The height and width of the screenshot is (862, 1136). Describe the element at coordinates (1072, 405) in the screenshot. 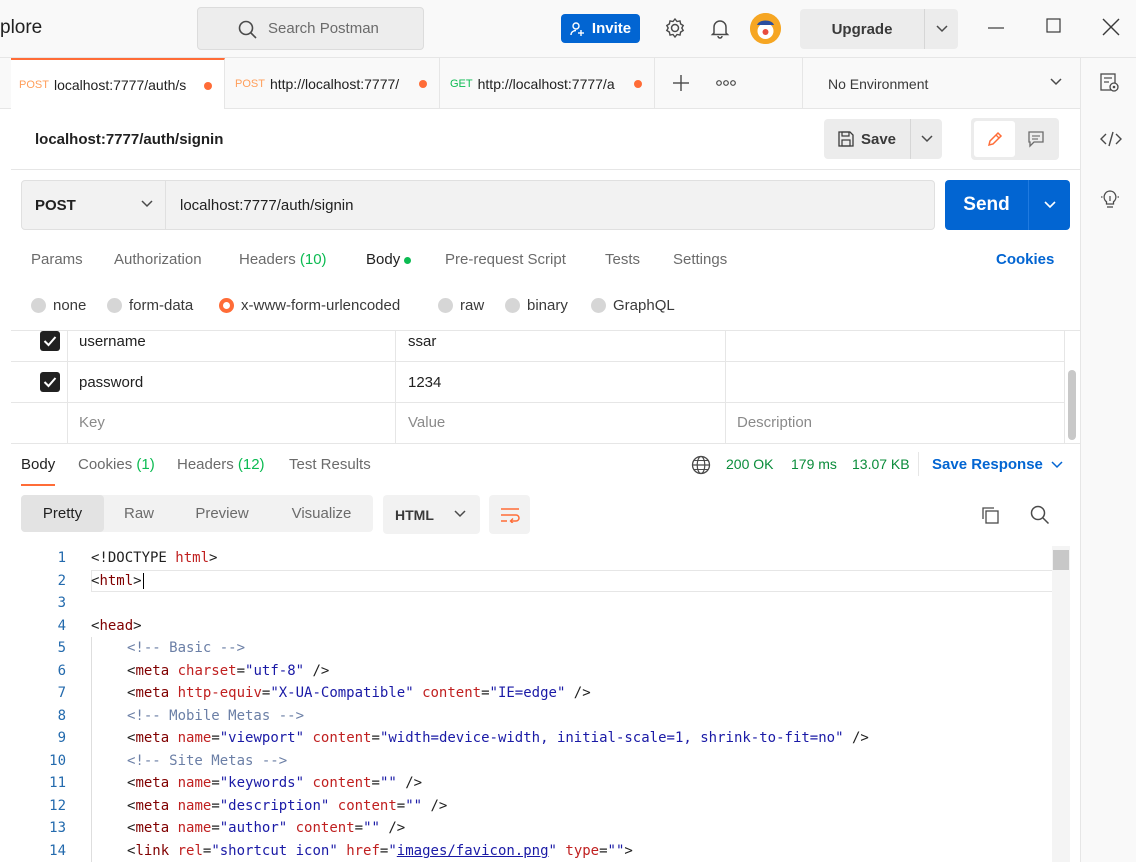

I see `params-scrollbar` at that location.